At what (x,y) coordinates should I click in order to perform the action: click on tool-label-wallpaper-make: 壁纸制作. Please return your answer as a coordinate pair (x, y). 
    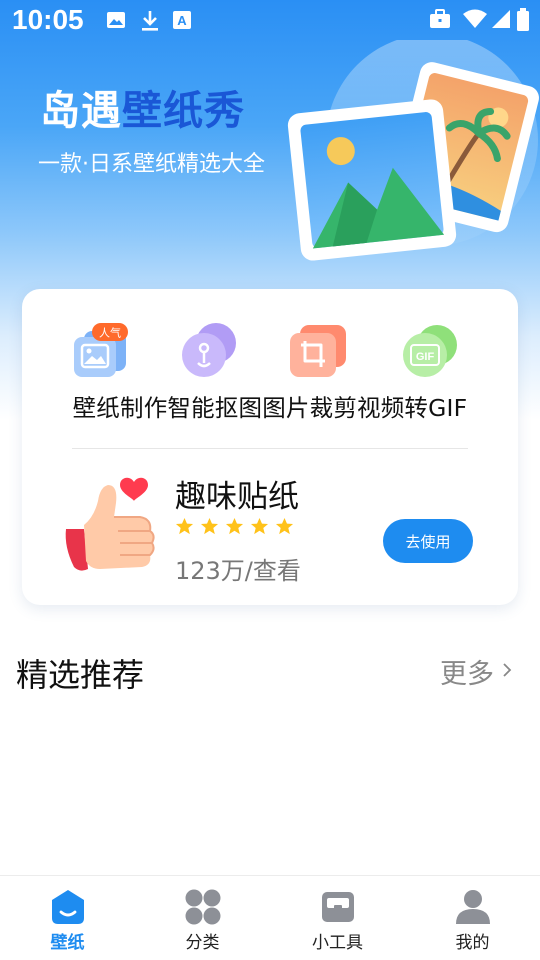
    Looking at the image, I should click on (120, 408).